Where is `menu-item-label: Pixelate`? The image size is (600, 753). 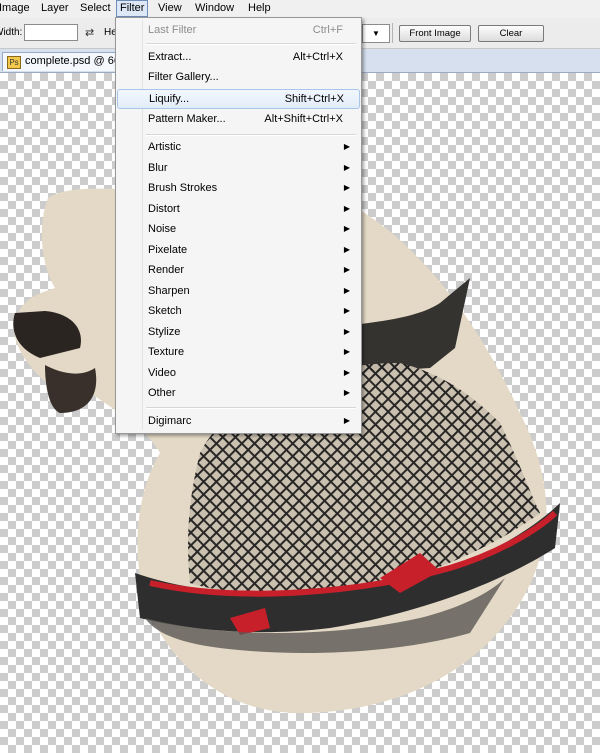
menu-item-label: Pixelate is located at coordinates (168, 250).